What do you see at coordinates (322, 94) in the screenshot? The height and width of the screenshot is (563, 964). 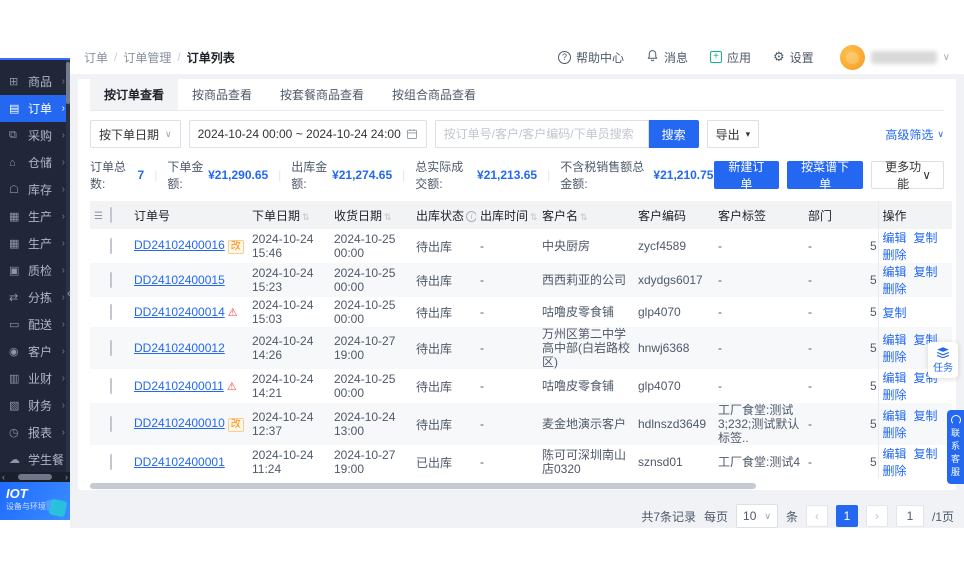 I see `tab-按套餐商品查看: 按套餐商品查看` at bounding box center [322, 94].